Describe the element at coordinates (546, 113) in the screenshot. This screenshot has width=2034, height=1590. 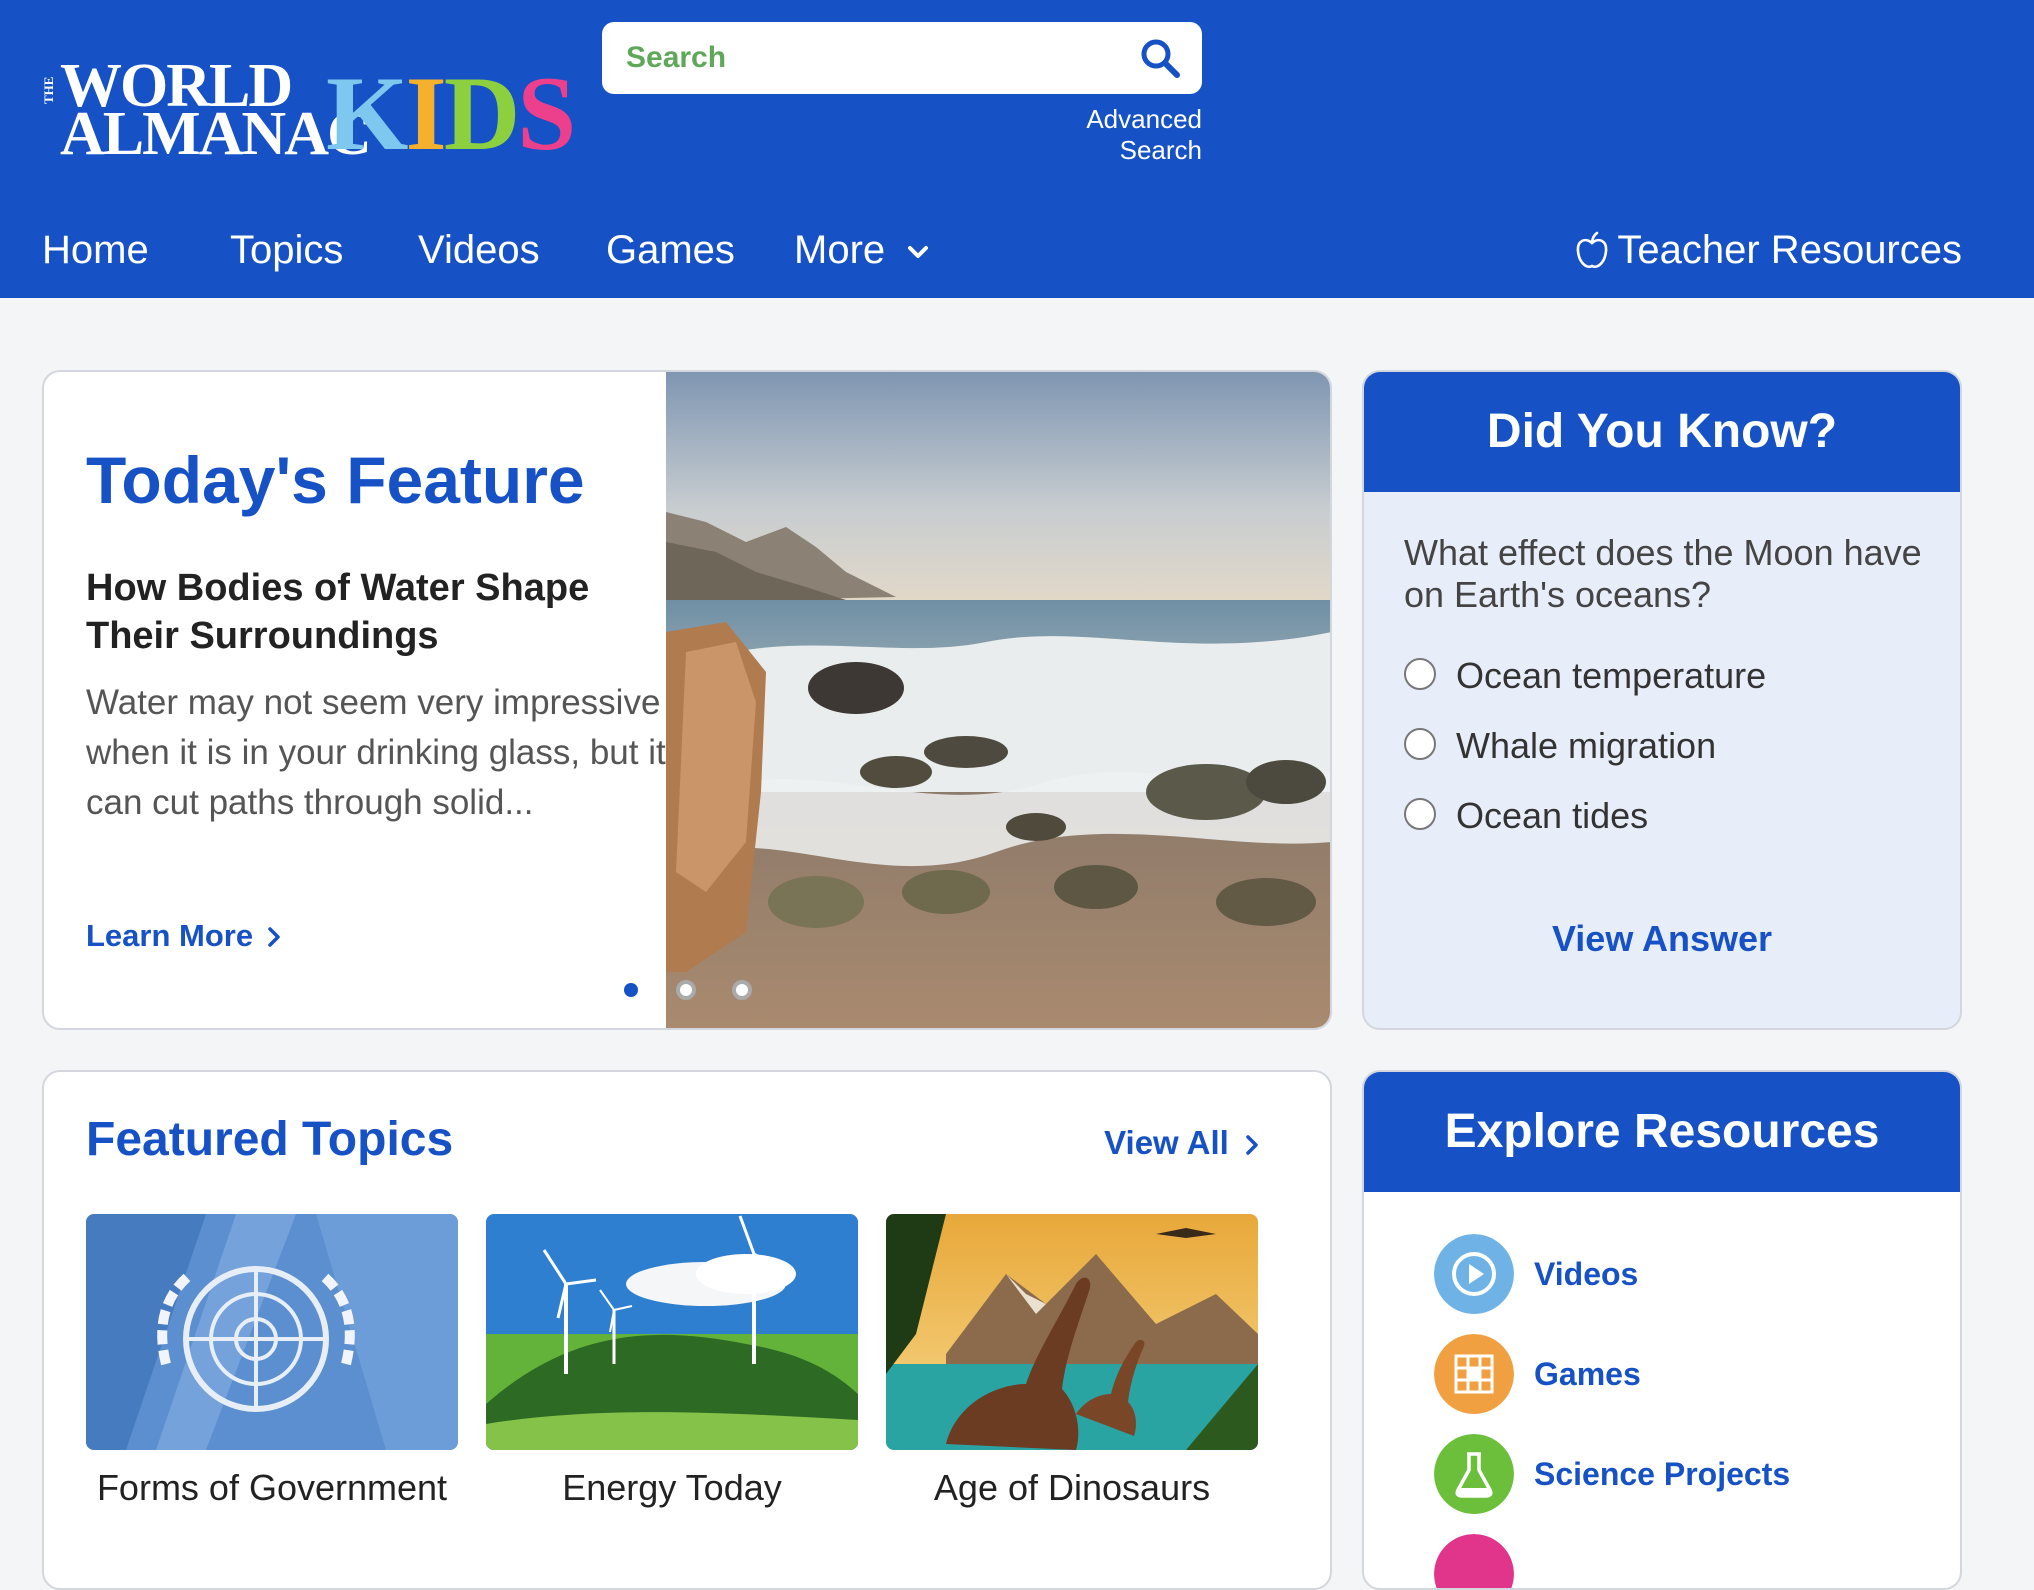
I see `logo-kids-letter: S` at that location.